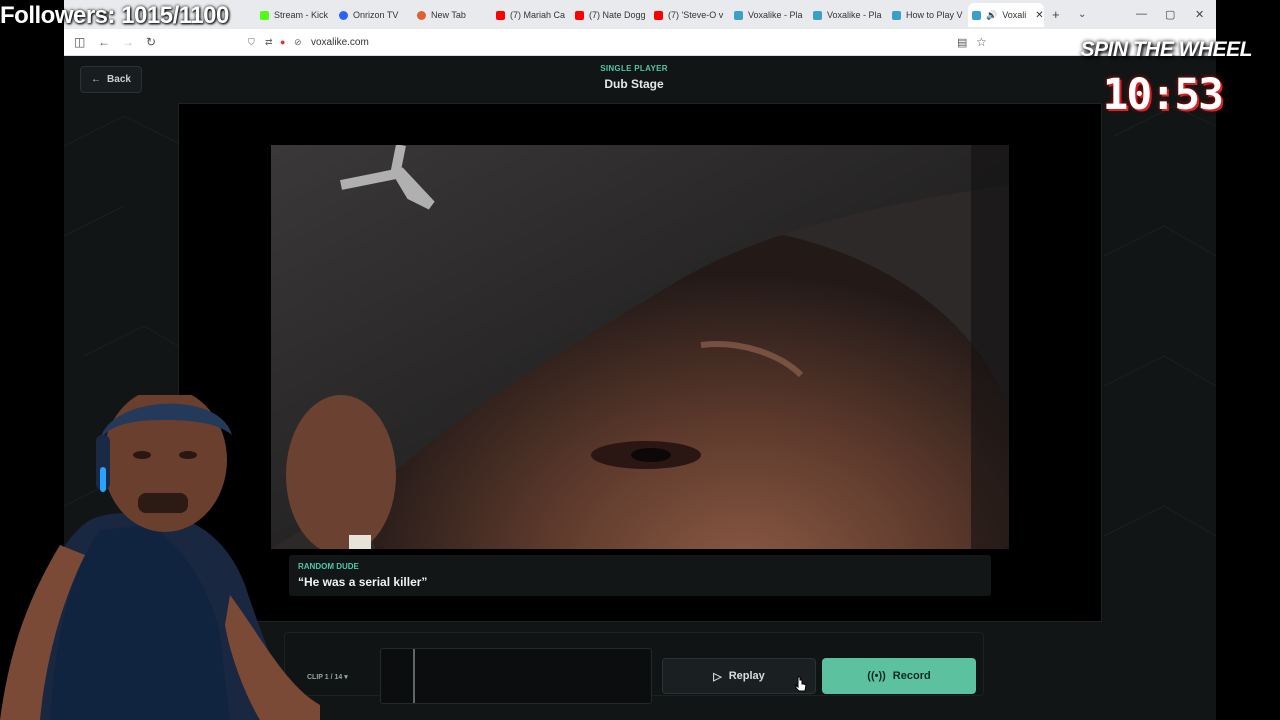 This screenshot has width=1280, height=720. I want to click on replay-button: ▷ Replay, so click(739, 676).